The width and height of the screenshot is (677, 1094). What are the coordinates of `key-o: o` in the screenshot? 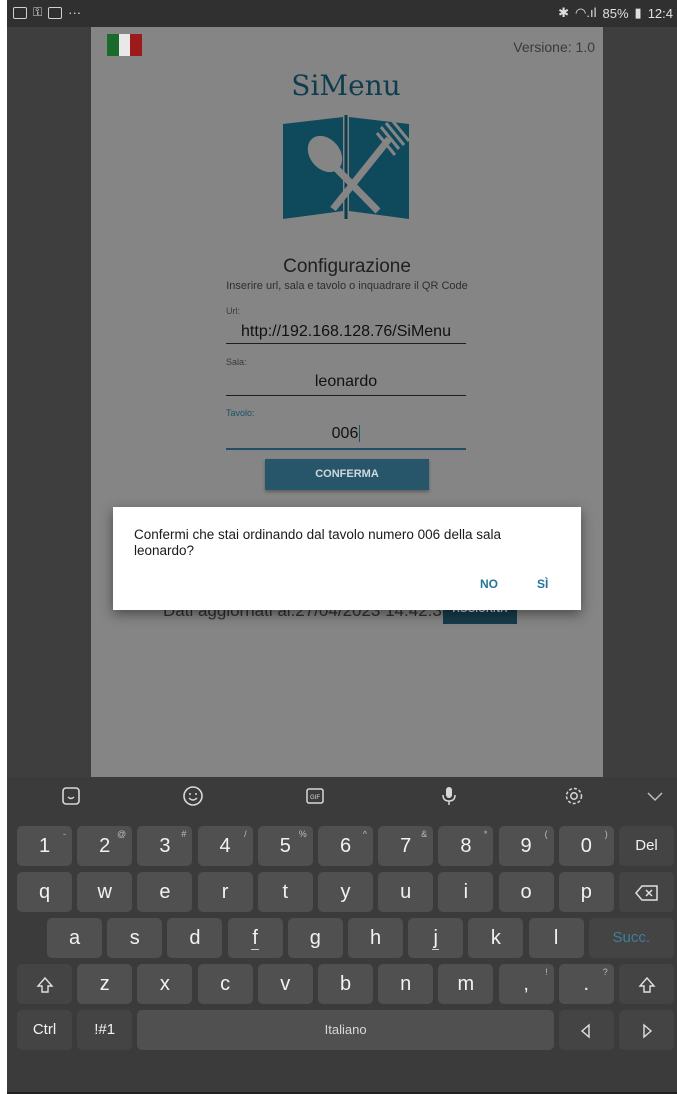 It's located at (526, 892).